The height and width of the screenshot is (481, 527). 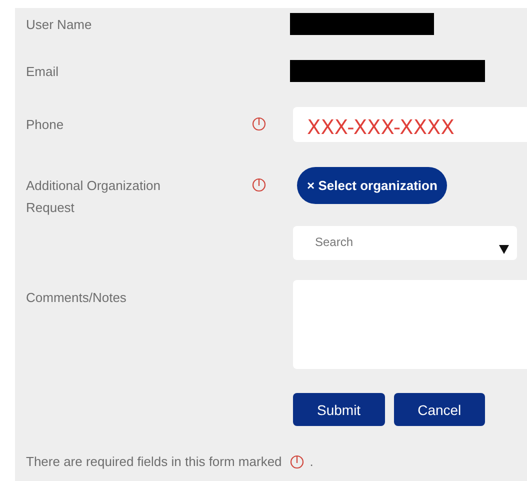 I want to click on field-label: Comments/Notes, so click(x=77, y=298).